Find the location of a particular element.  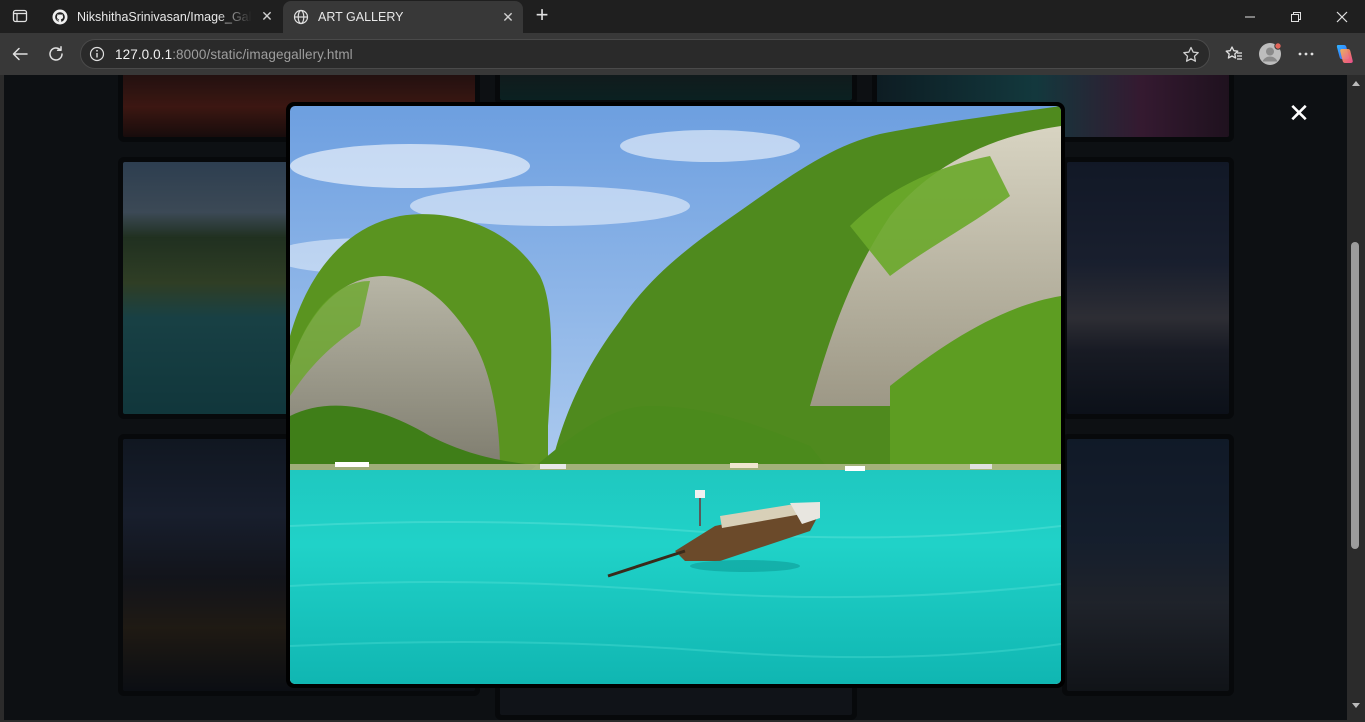

tab-title: ART GALLERY is located at coordinates (361, 17).